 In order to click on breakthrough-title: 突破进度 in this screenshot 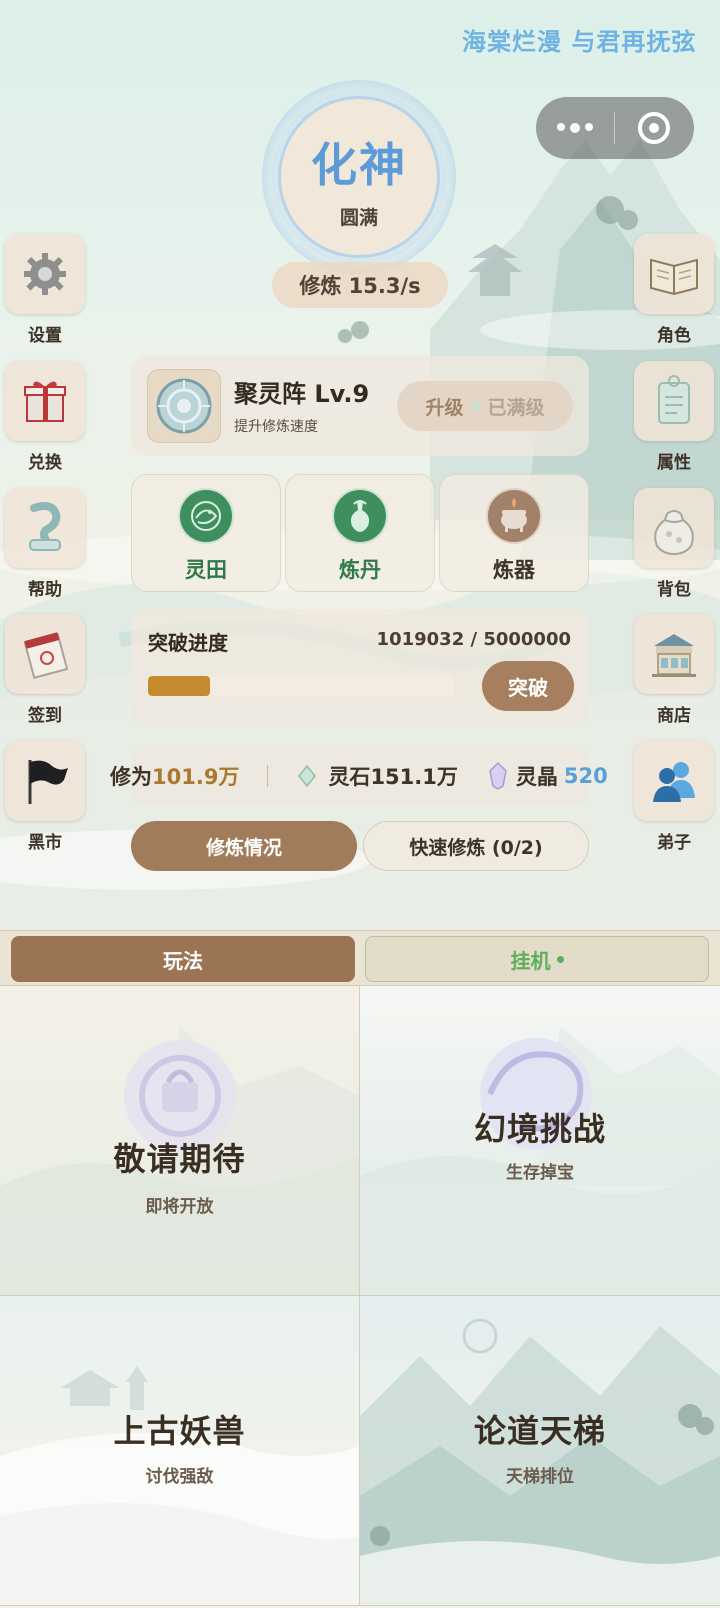, I will do `click(188, 643)`.